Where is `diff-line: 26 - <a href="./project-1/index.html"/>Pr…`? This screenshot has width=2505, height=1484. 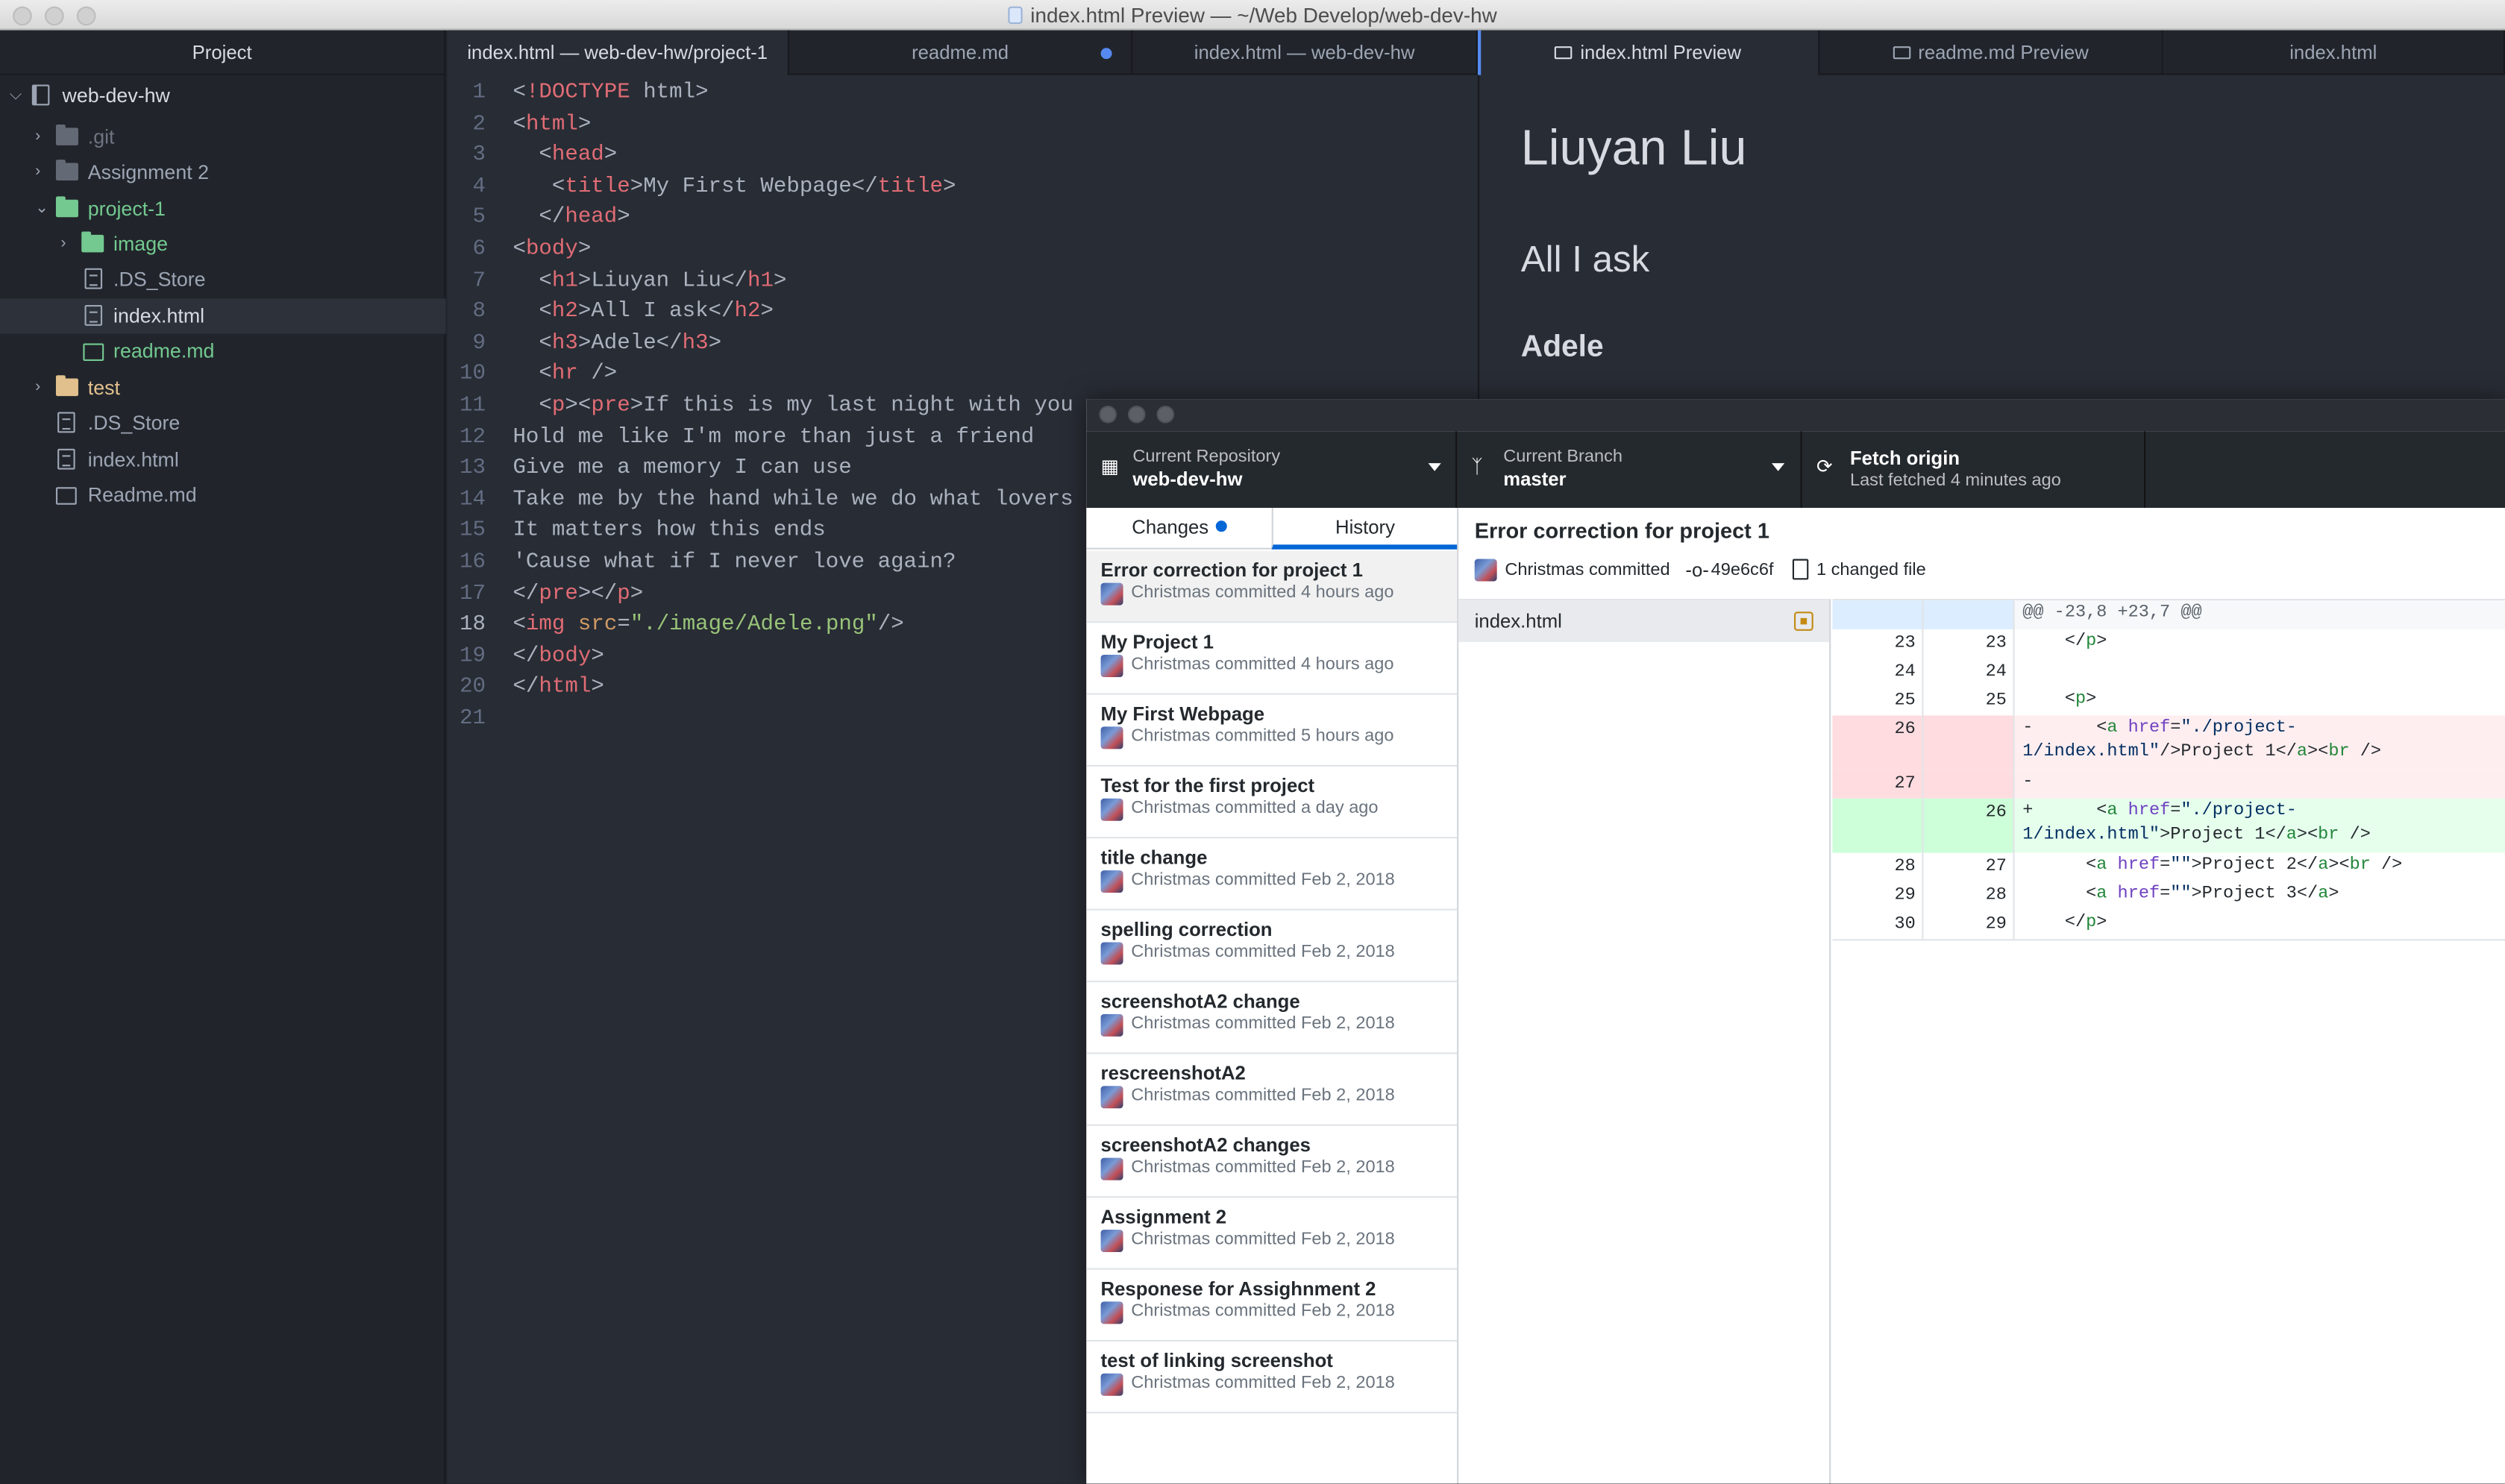 diff-line: 26 - <a href="./project-1/index.html"/>Pr… is located at coordinates (2168, 743).